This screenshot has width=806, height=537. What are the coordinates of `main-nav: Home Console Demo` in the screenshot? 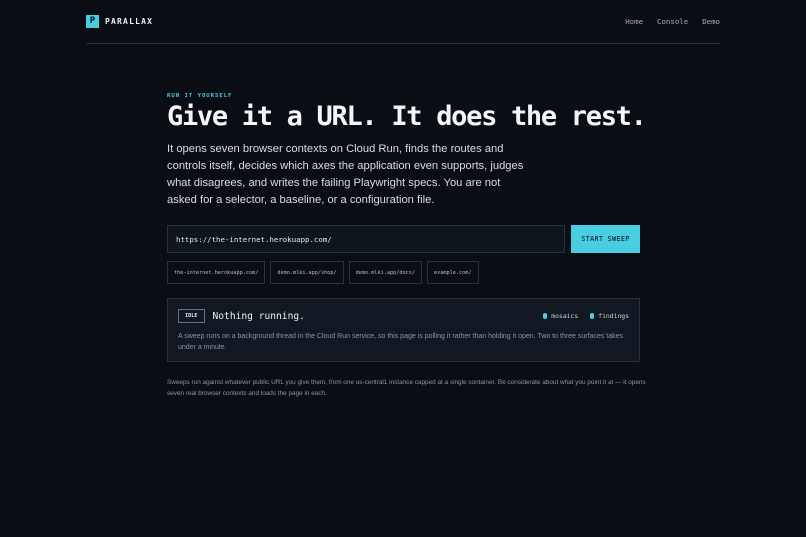 It's located at (672, 21).